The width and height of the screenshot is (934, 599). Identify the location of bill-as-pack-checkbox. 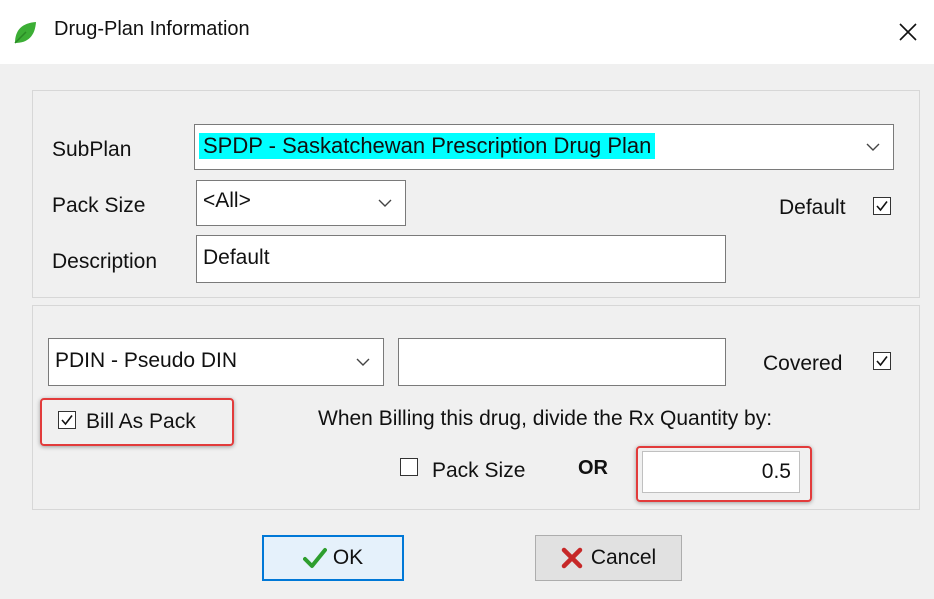
(67, 420).